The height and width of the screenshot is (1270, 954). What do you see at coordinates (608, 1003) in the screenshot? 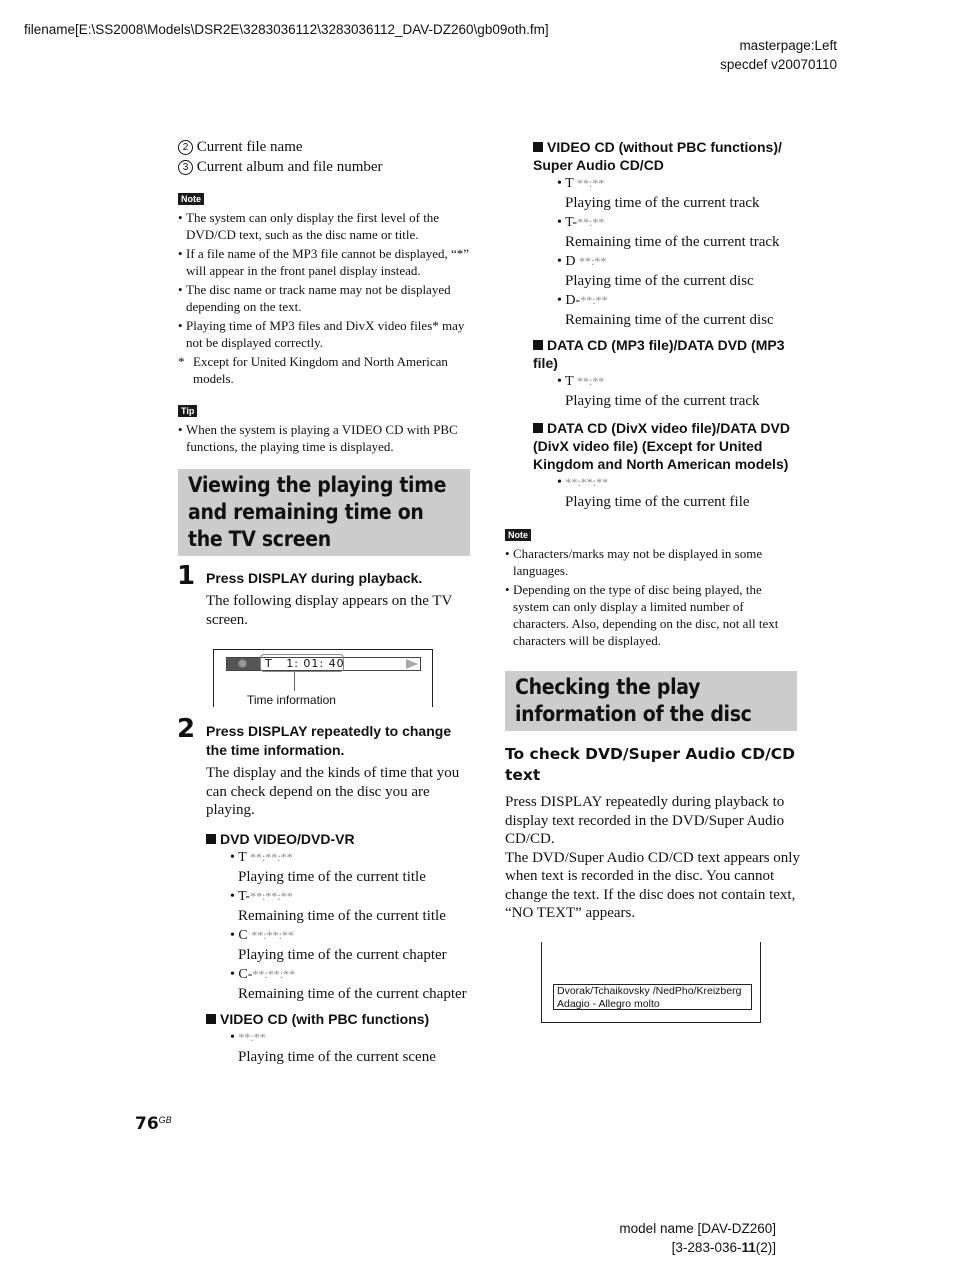
I see `disc-text-line: Adagio - Allegro molto` at bounding box center [608, 1003].